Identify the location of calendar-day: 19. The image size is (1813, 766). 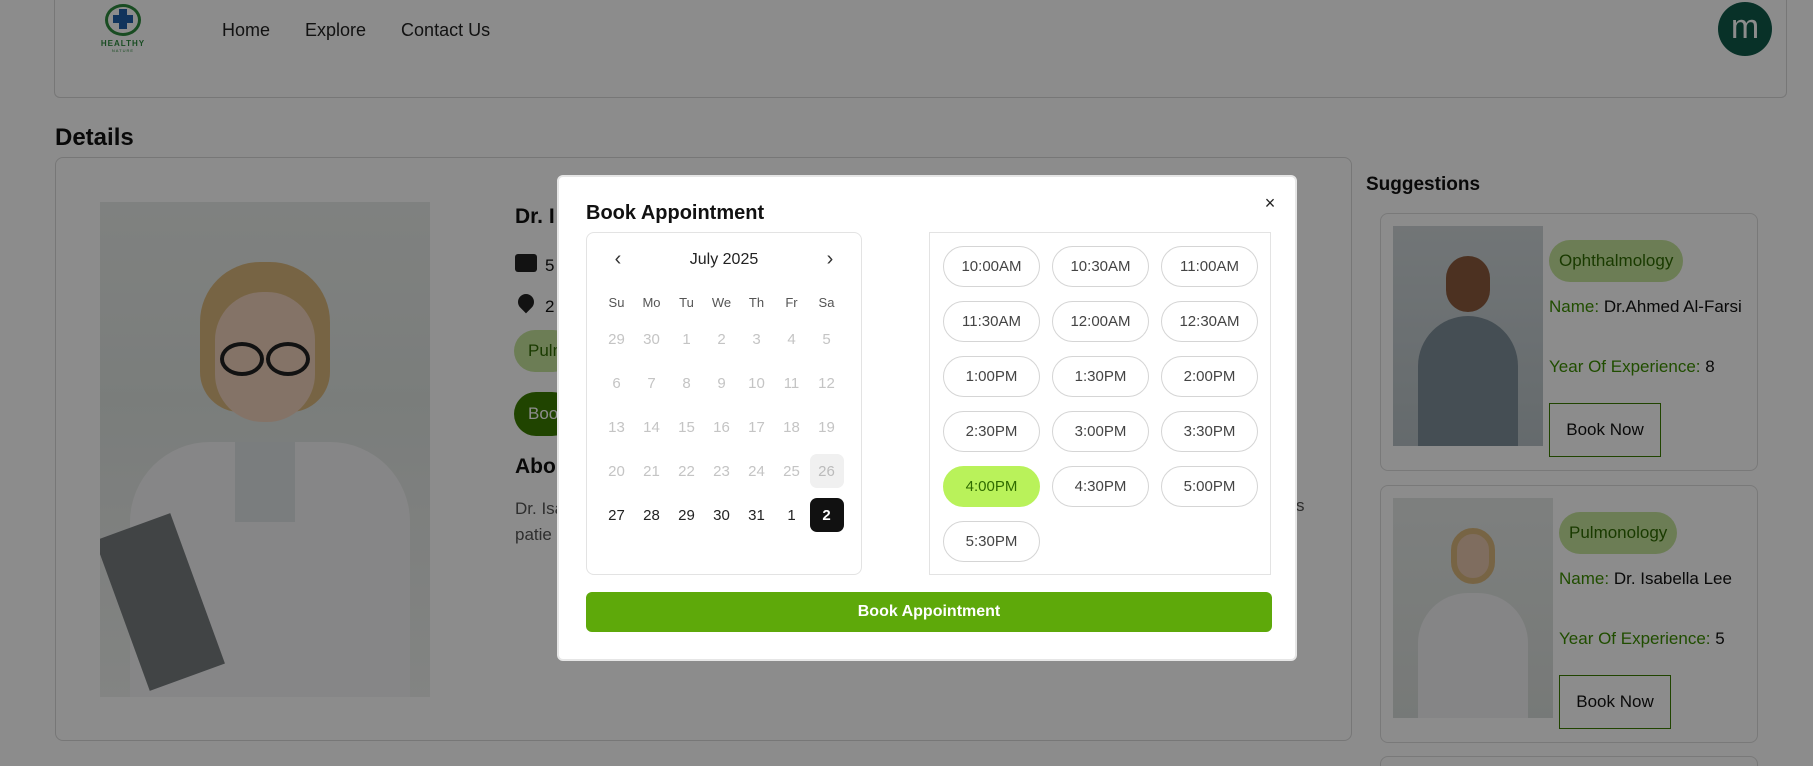
(826, 427).